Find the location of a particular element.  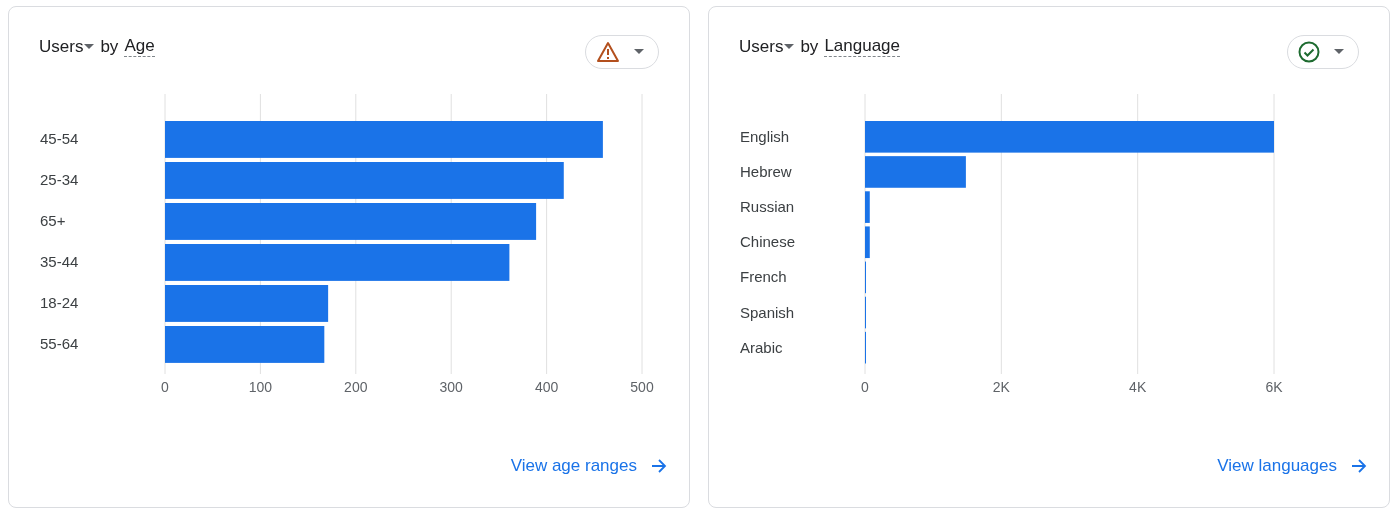

check-circle-icon is located at coordinates (1309, 52).